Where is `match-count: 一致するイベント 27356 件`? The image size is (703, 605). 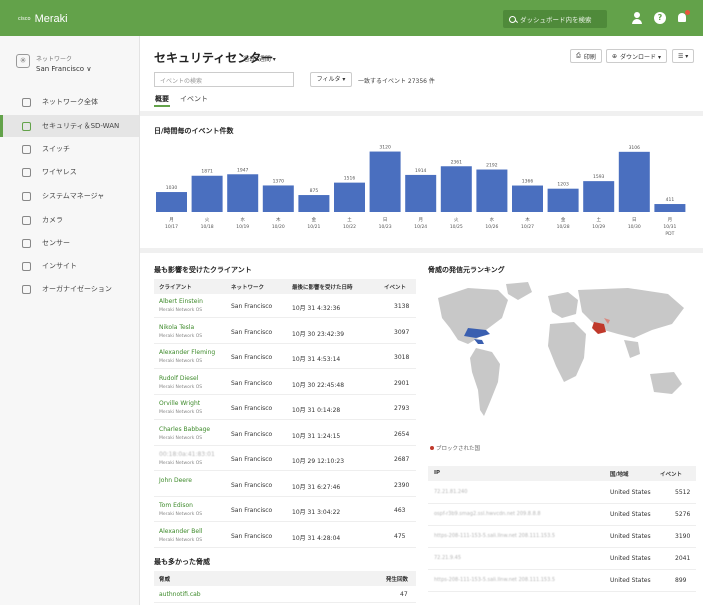 match-count: 一致するイベント 27356 件 is located at coordinates (396, 81).